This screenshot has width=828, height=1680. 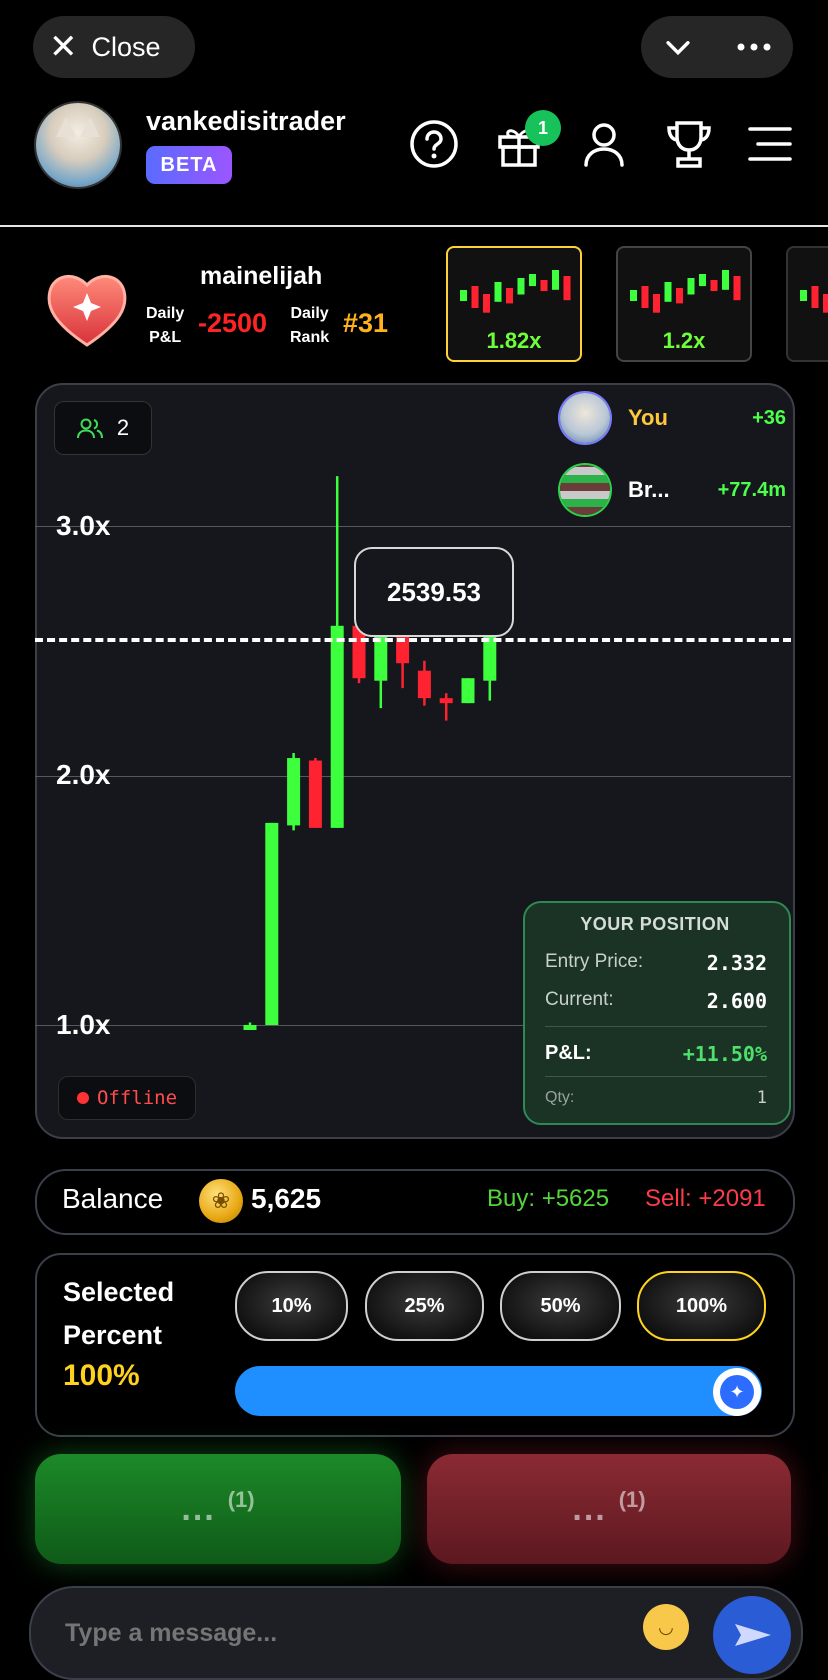 What do you see at coordinates (560, 1097) in the screenshot?
I see `qty-label: Qty:` at bounding box center [560, 1097].